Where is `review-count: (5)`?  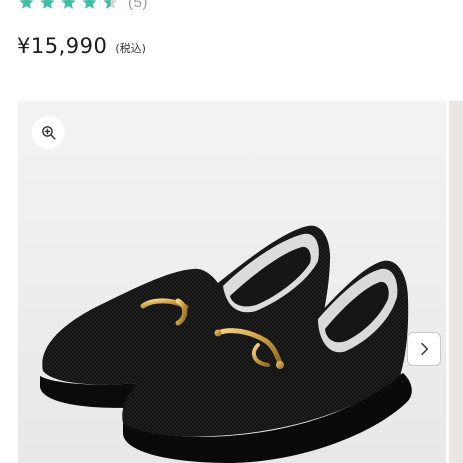
review-count: (5) is located at coordinates (138, 5).